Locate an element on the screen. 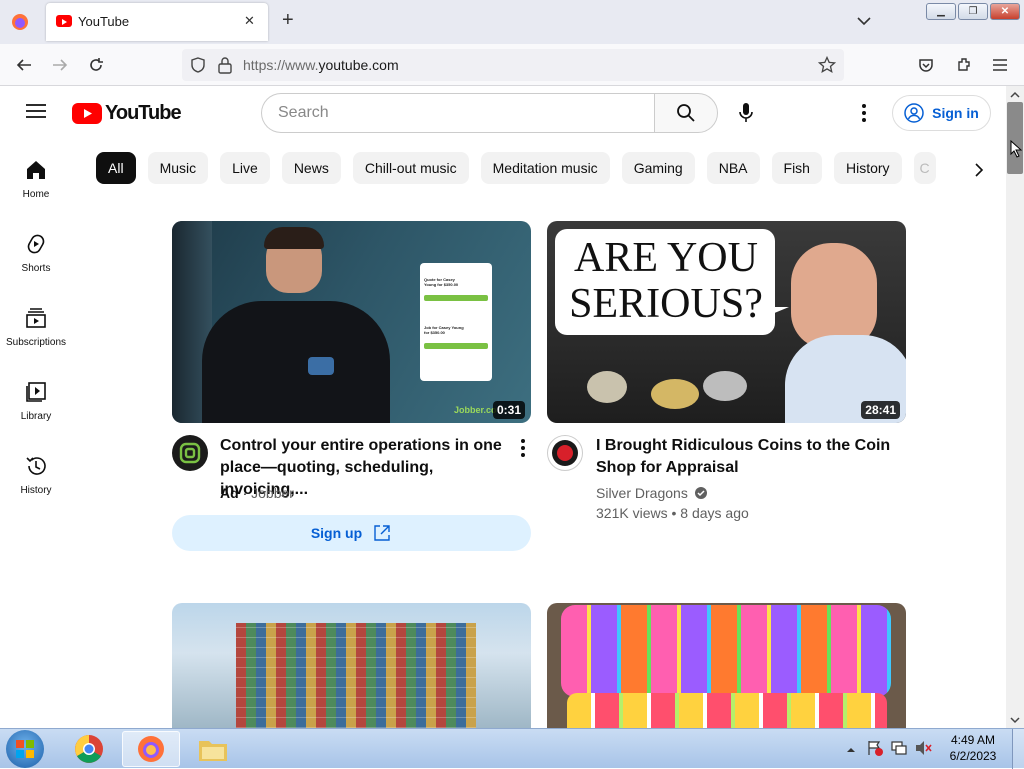 The height and width of the screenshot is (769, 1024). tab-close-icon: ✕ is located at coordinates (249, 21).